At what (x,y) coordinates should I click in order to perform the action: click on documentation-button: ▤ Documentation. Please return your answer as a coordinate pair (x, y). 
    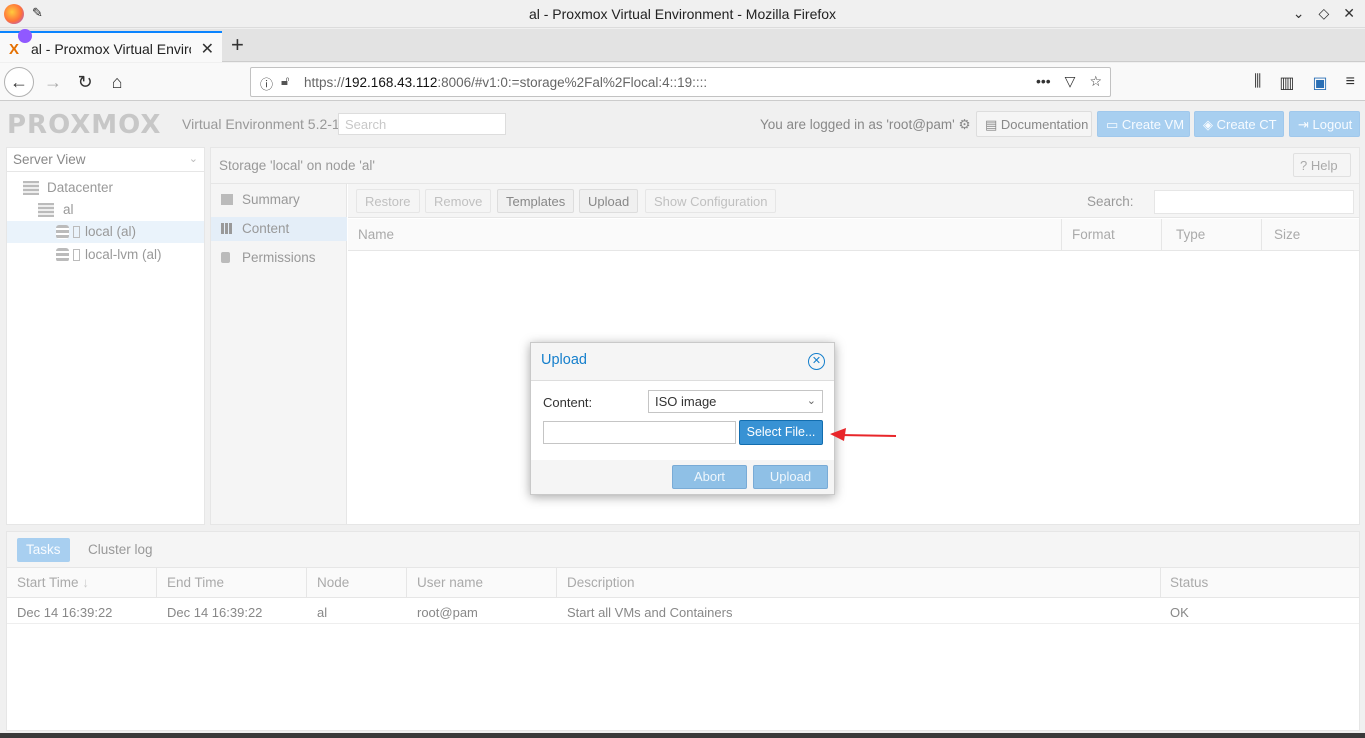
    Looking at the image, I should click on (1034, 124).